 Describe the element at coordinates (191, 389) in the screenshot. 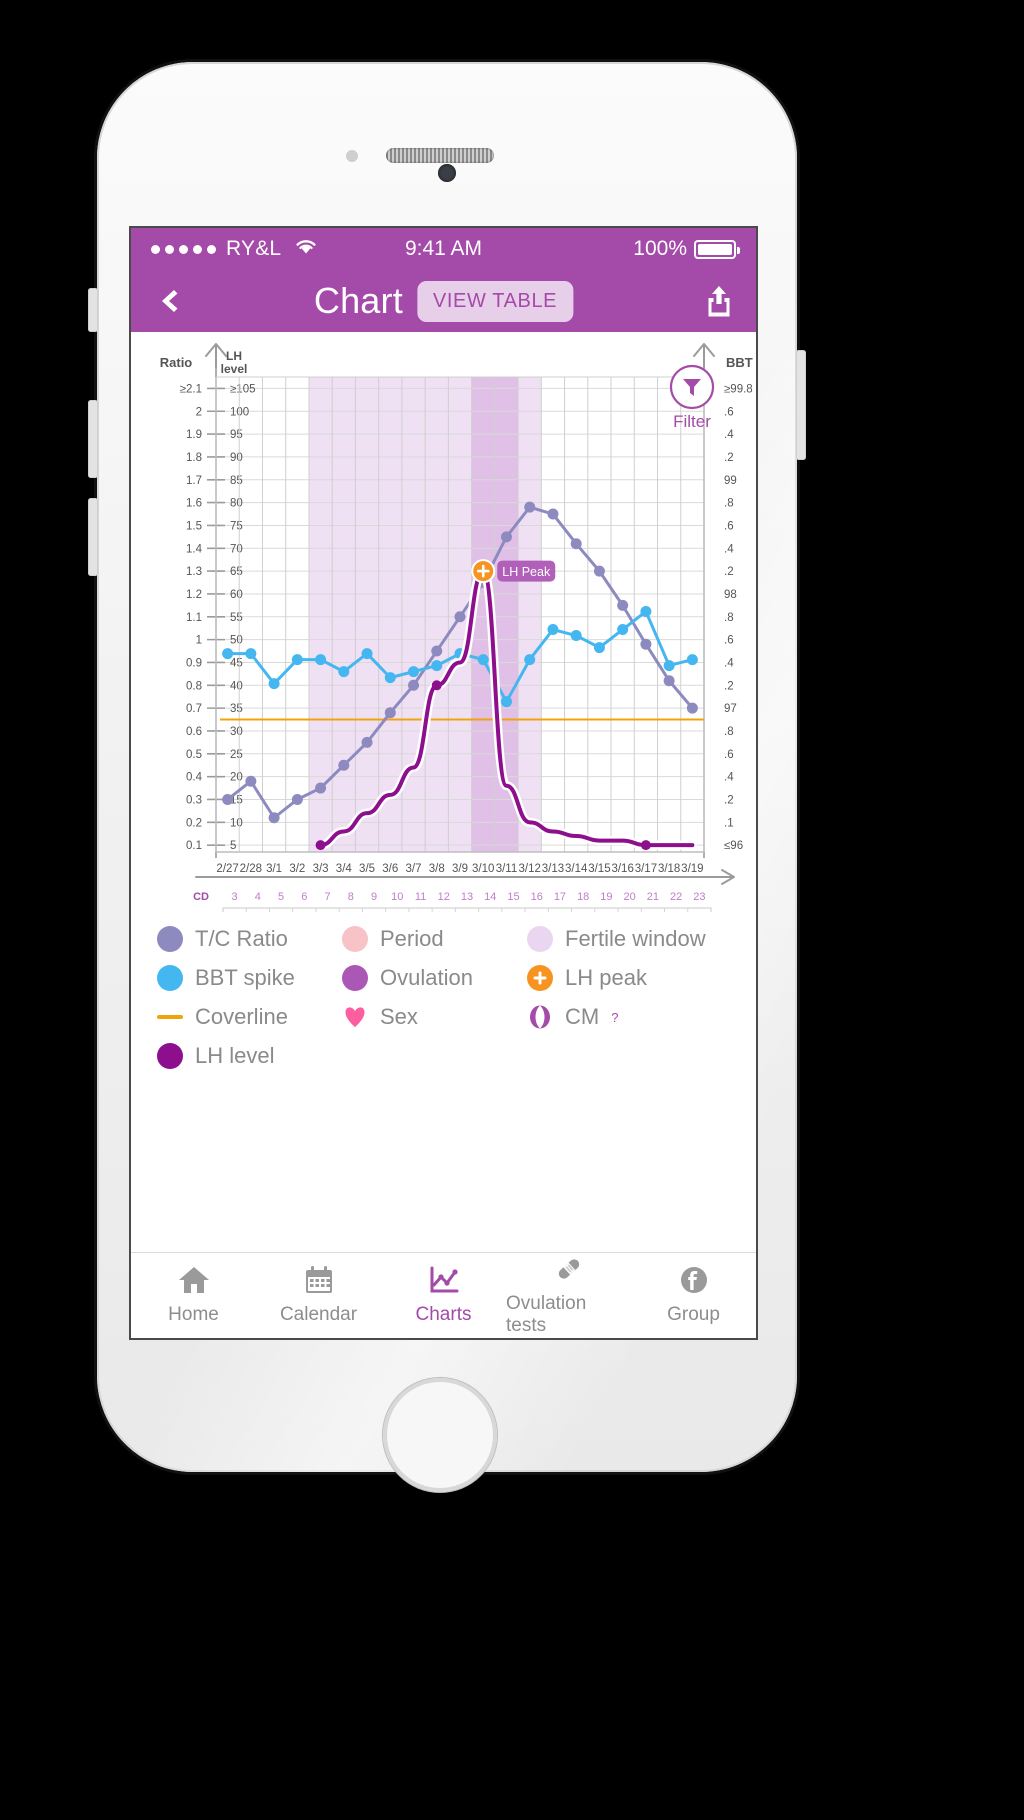

I see `svg-text: ≥2.1` at that location.